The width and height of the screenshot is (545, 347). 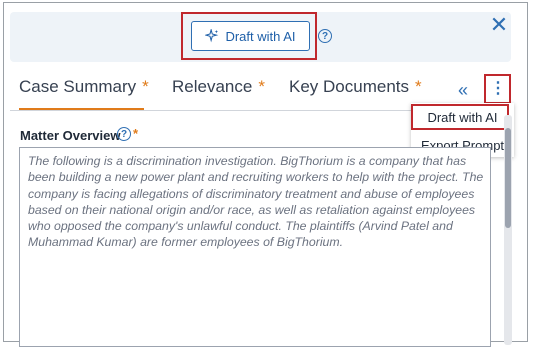 I want to click on close-icon: ✕, so click(x=499, y=25).